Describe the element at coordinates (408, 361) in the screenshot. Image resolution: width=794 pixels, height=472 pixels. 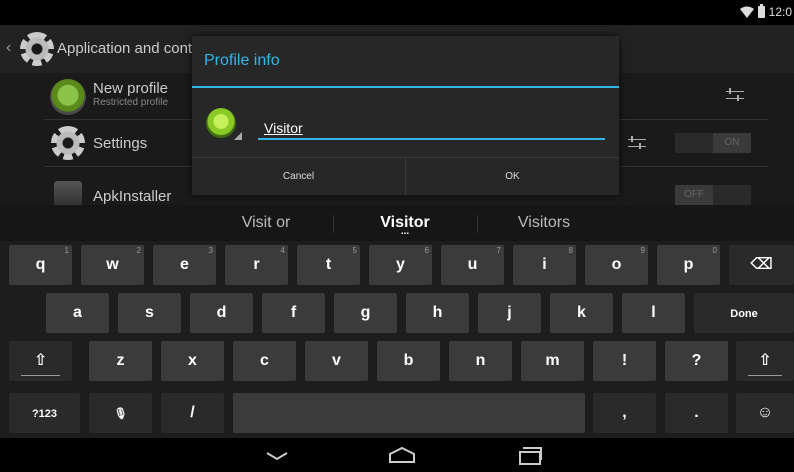
I see `key-b: b` at that location.